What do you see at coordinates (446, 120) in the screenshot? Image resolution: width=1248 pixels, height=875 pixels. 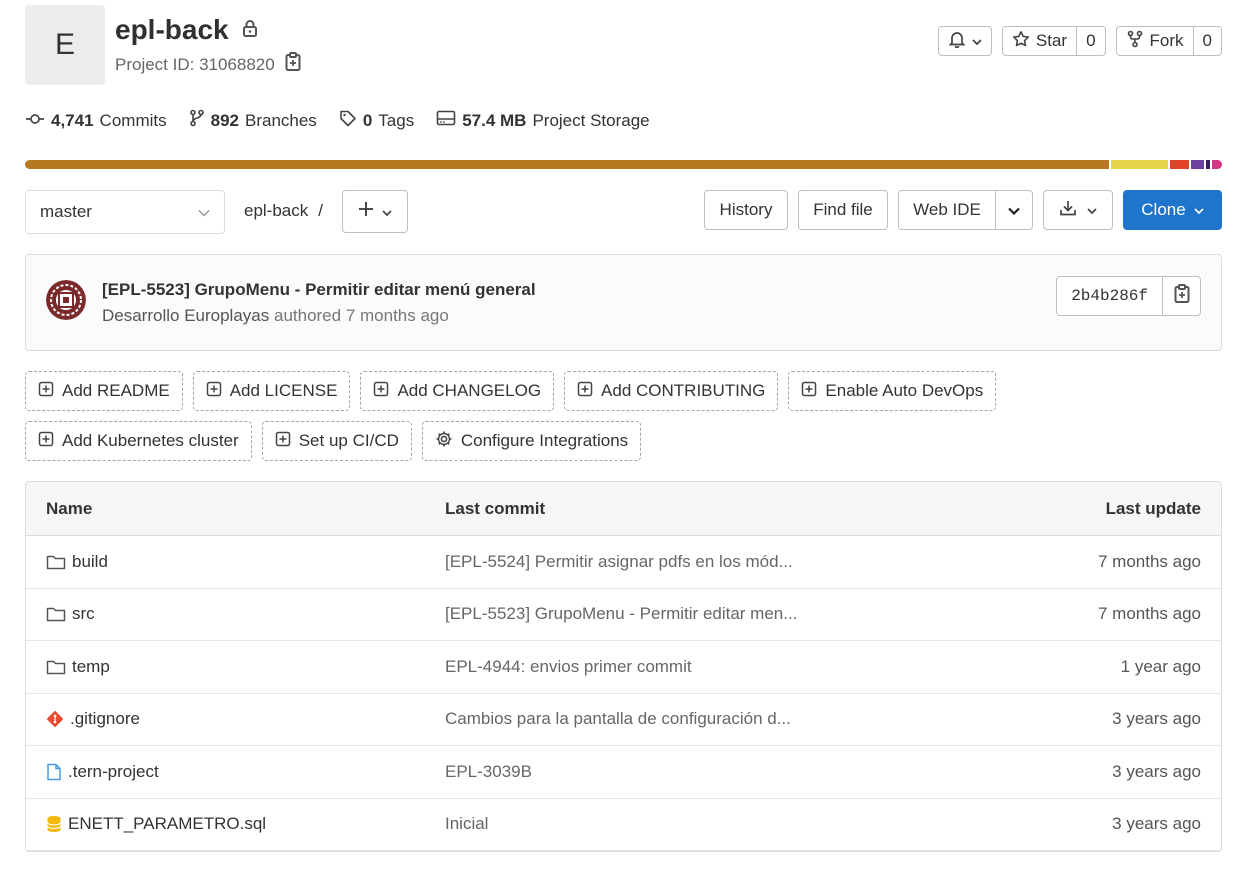 I see `storage-icon` at bounding box center [446, 120].